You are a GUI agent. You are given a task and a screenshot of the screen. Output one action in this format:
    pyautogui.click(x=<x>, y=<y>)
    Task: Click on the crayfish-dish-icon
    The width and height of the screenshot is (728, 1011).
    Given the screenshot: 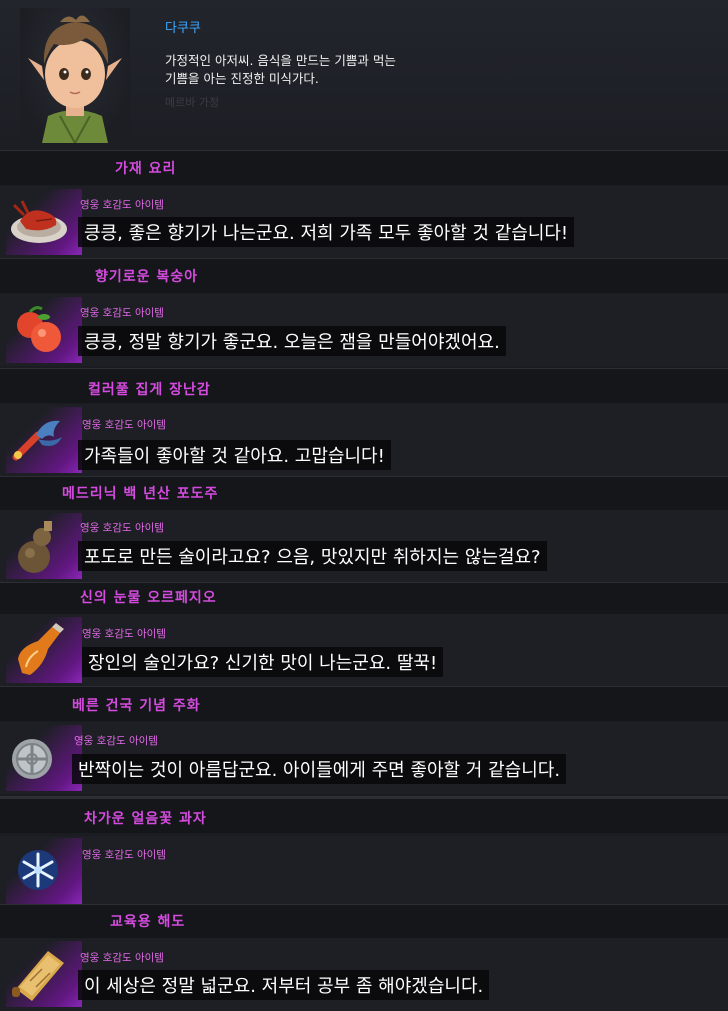 What is the action you would take?
    pyautogui.click(x=44, y=222)
    